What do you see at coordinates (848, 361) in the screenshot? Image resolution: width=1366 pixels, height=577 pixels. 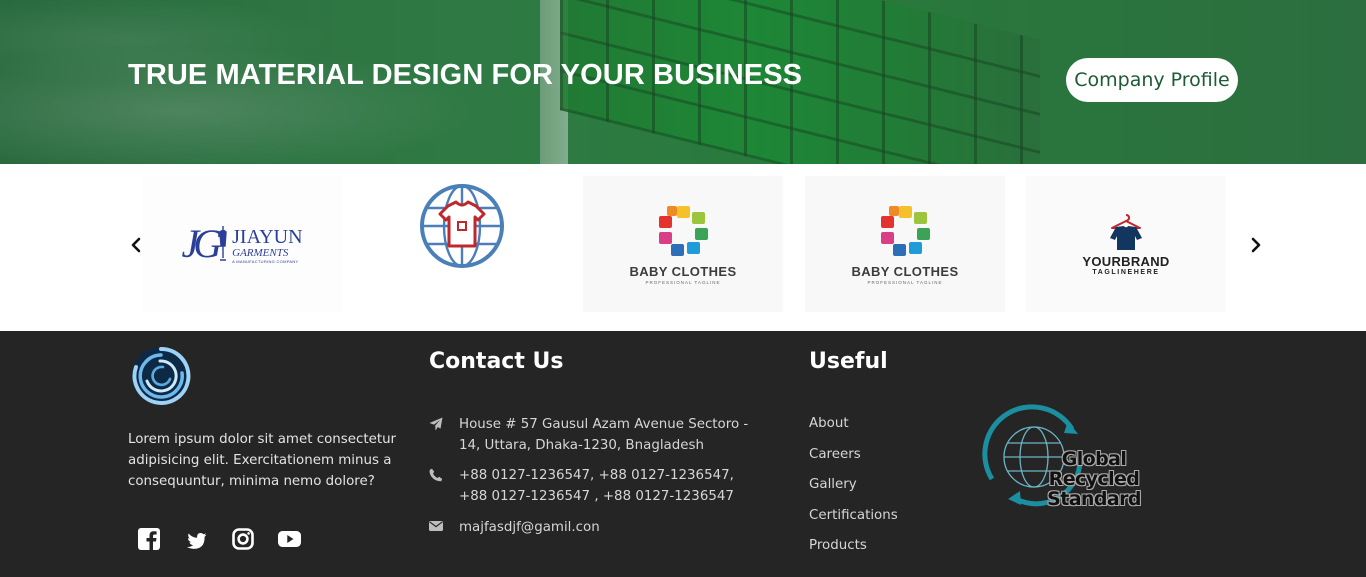 I see `useful-heading: Useful` at bounding box center [848, 361].